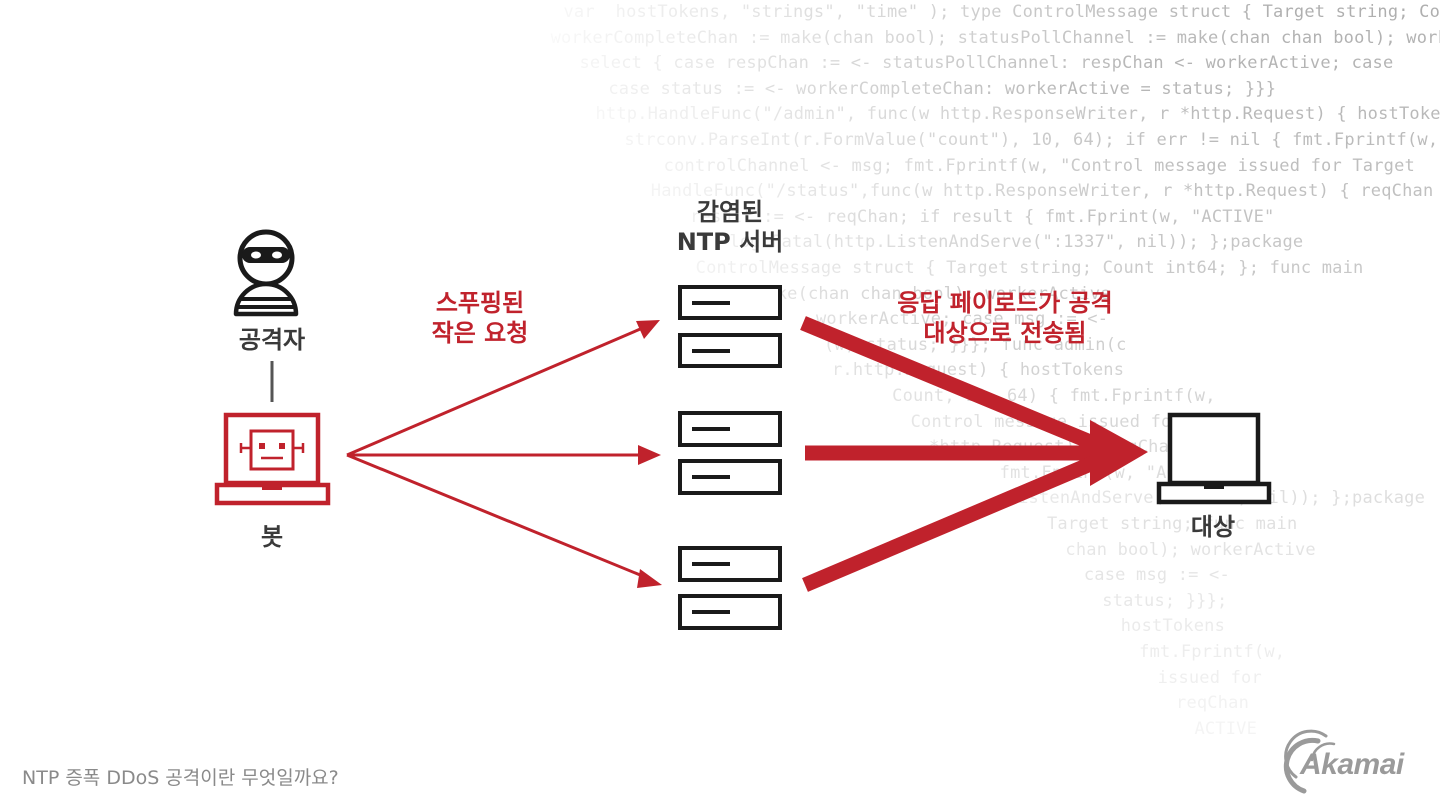 The width and height of the screenshot is (1440, 810). What do you see at coordinates (1005, 303) in the screenshot?
I see `response-payload-label-line1: 응답 페이로드가 공격` at bounding box center [1005, 303].